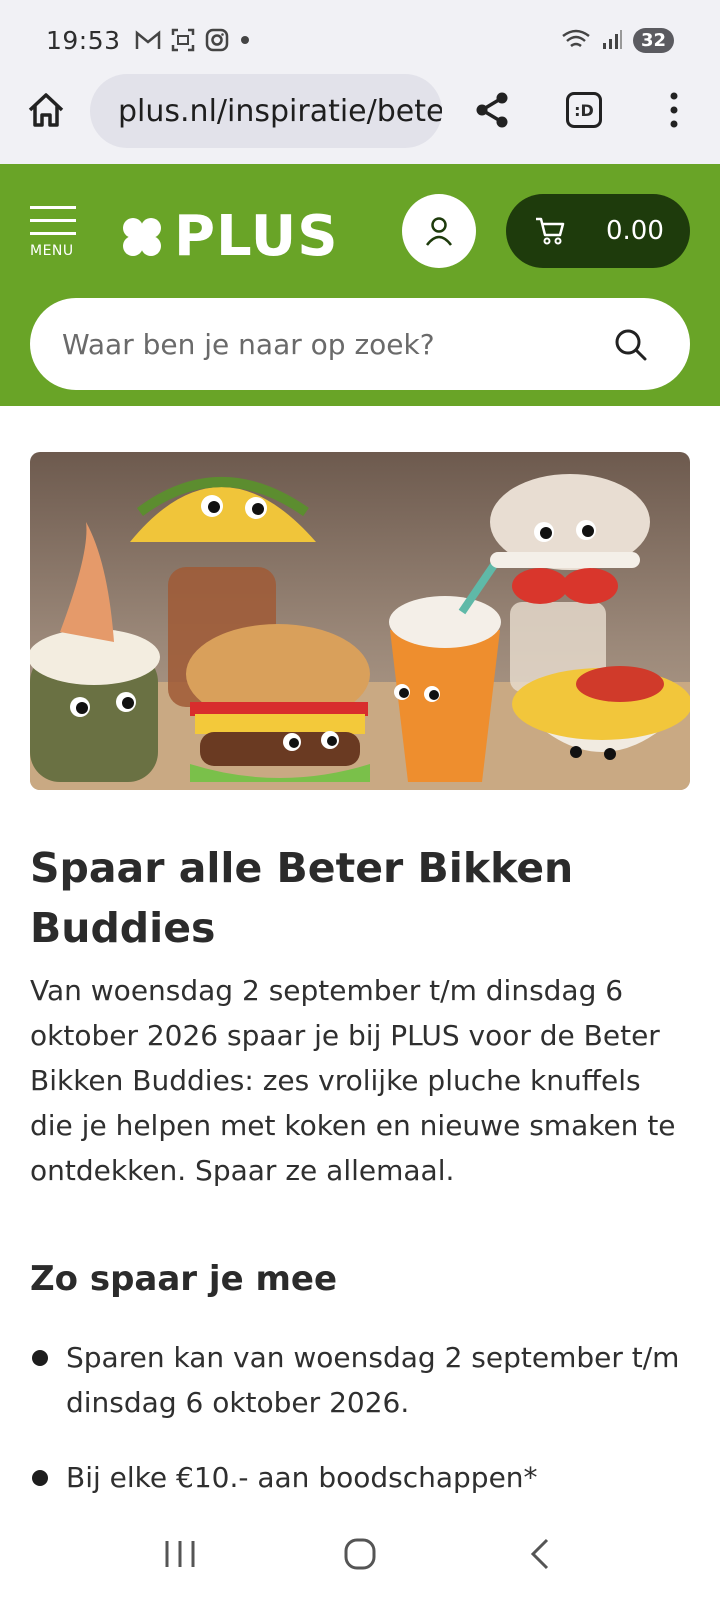 The height and width of the screenshot is (1600, 720). What do you see at coordinates (52, 251) in the screenshot?
I see `menu-label: MENU` at bounding box center [52, 251].